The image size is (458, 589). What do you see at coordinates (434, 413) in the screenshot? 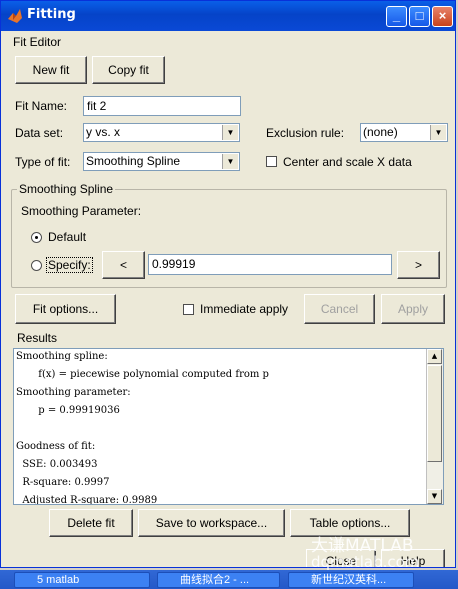
I see `scroll-thumb` at bounding box center [434, 413].